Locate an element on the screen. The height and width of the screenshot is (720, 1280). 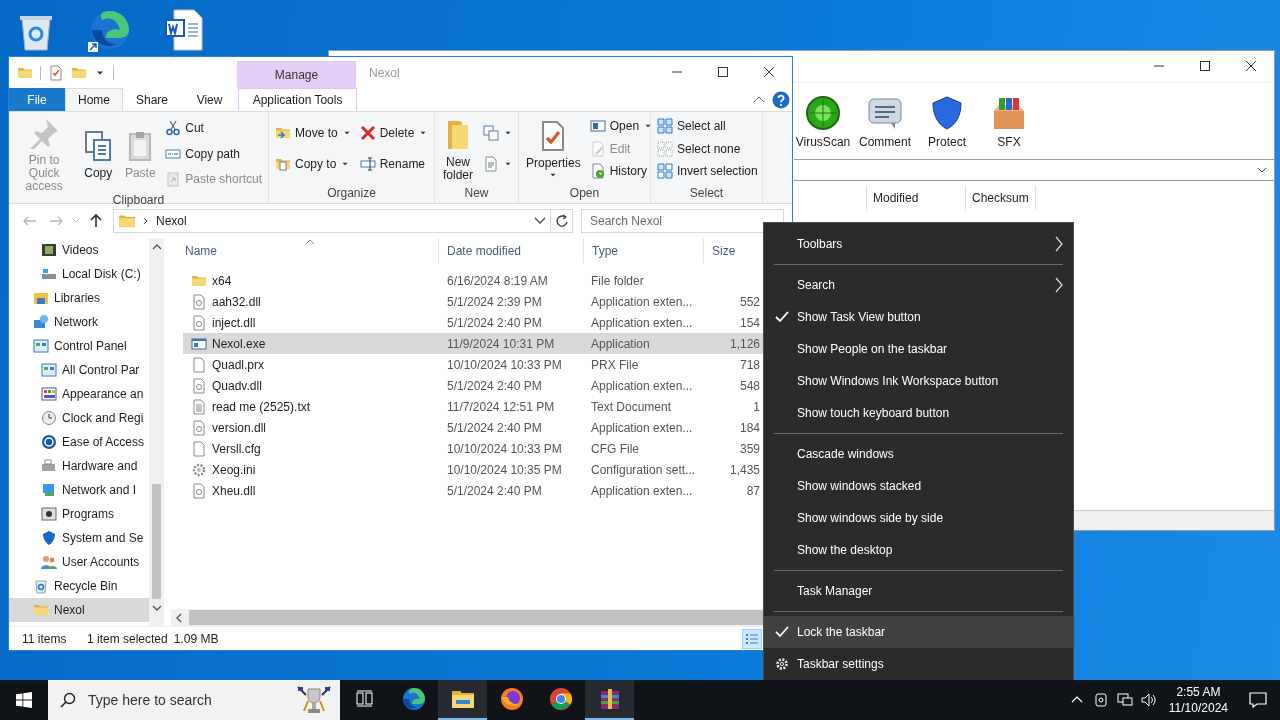
scroll-up-icon is located at coordinates (156, 247).